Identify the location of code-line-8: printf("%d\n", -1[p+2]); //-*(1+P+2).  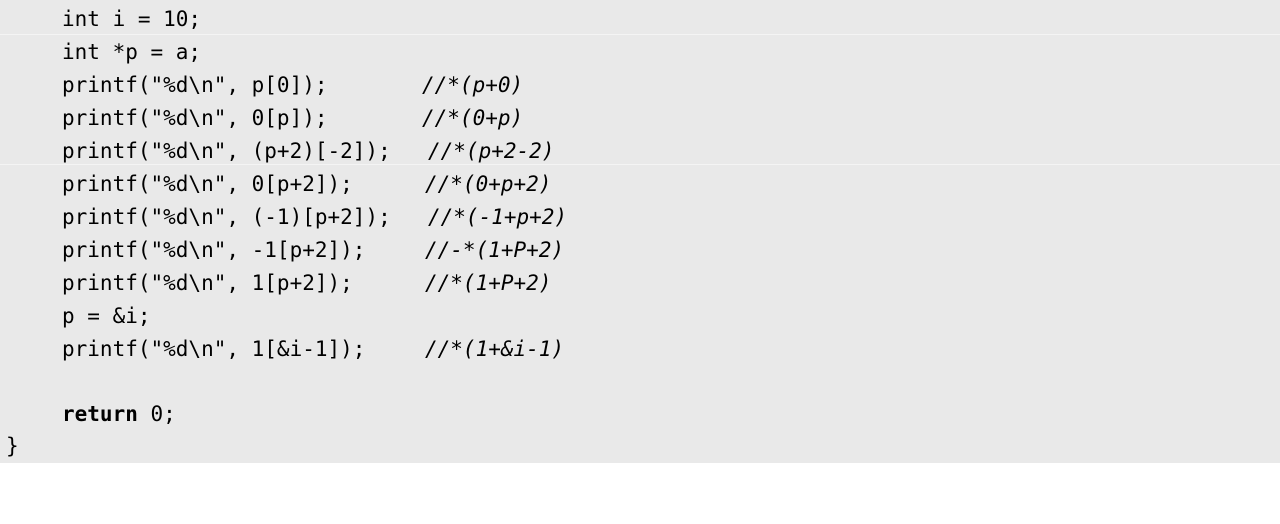
(282, 250).